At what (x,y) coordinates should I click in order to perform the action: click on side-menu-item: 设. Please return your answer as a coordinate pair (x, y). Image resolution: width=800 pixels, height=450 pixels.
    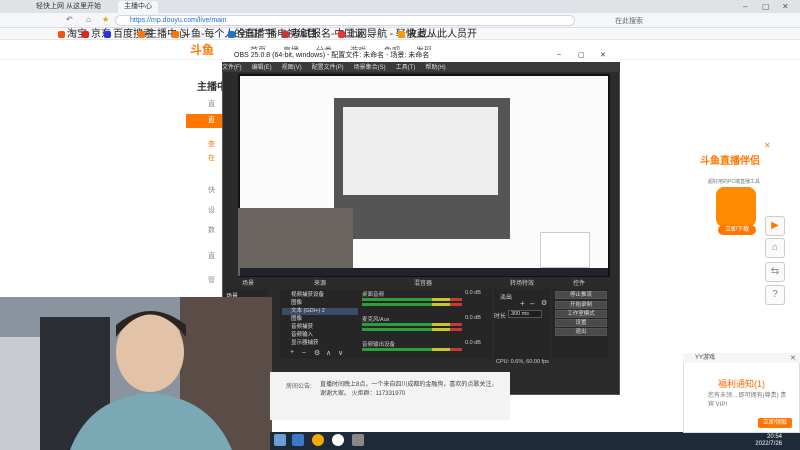
    Looking at the image, I should click on (204, 211).